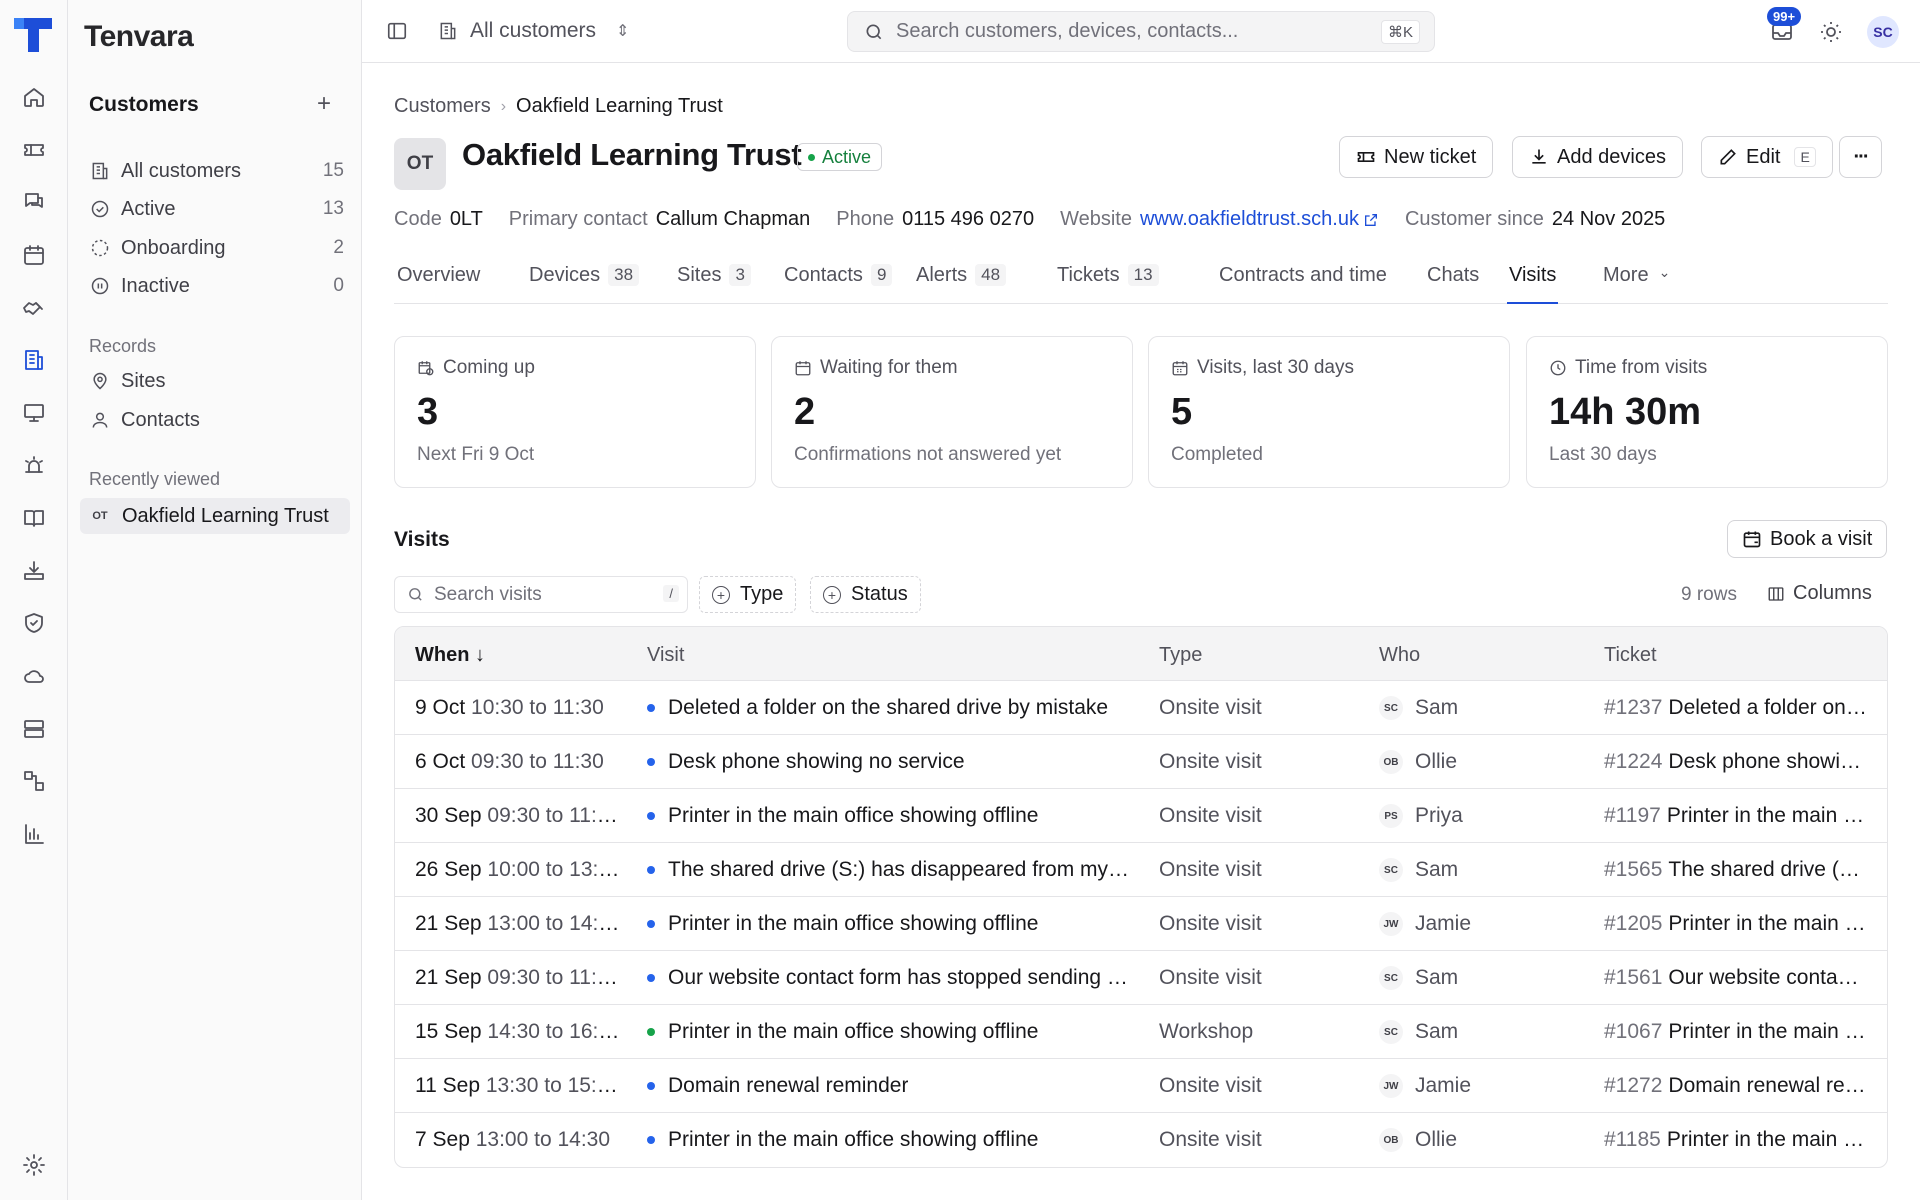 The height and width of the screenshot is (1200, 1920). What do you see at coordinates (1108, 281) in the screenshot?
I see `tab-tickets: Tickets 13` at bounding box center [1108, 281].